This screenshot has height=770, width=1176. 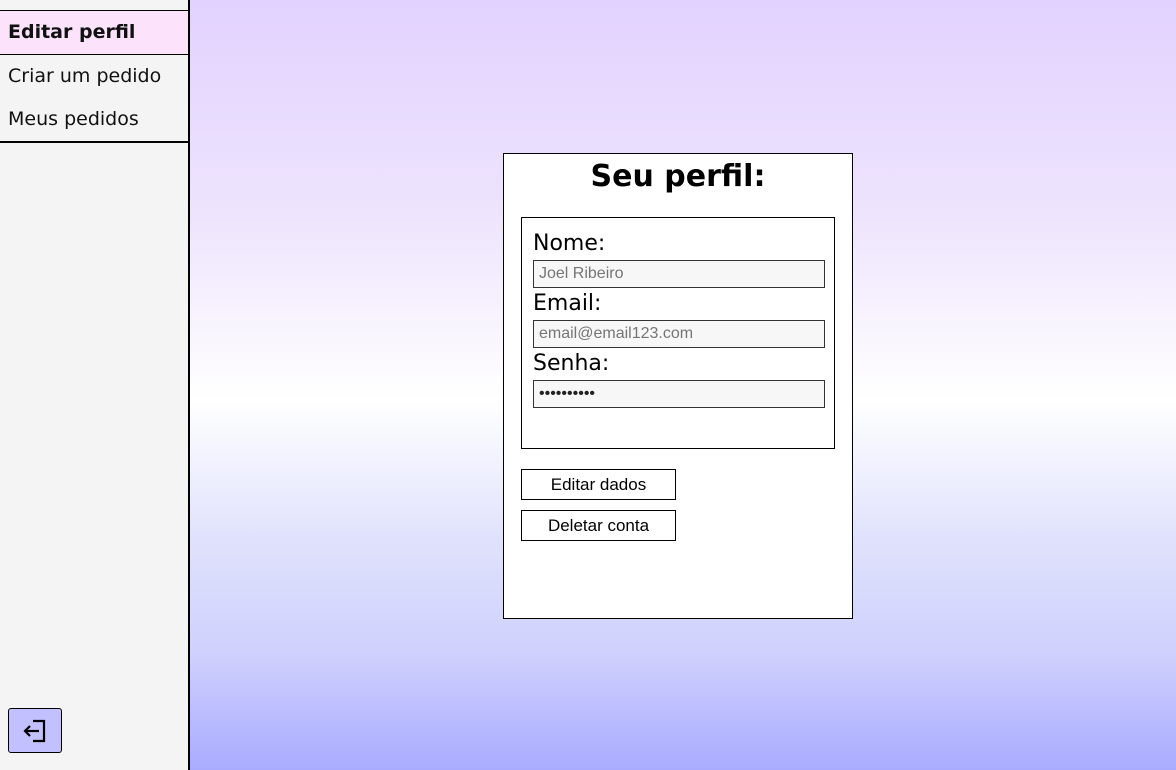 I want to click on email-field, so click(x=679, y=334).